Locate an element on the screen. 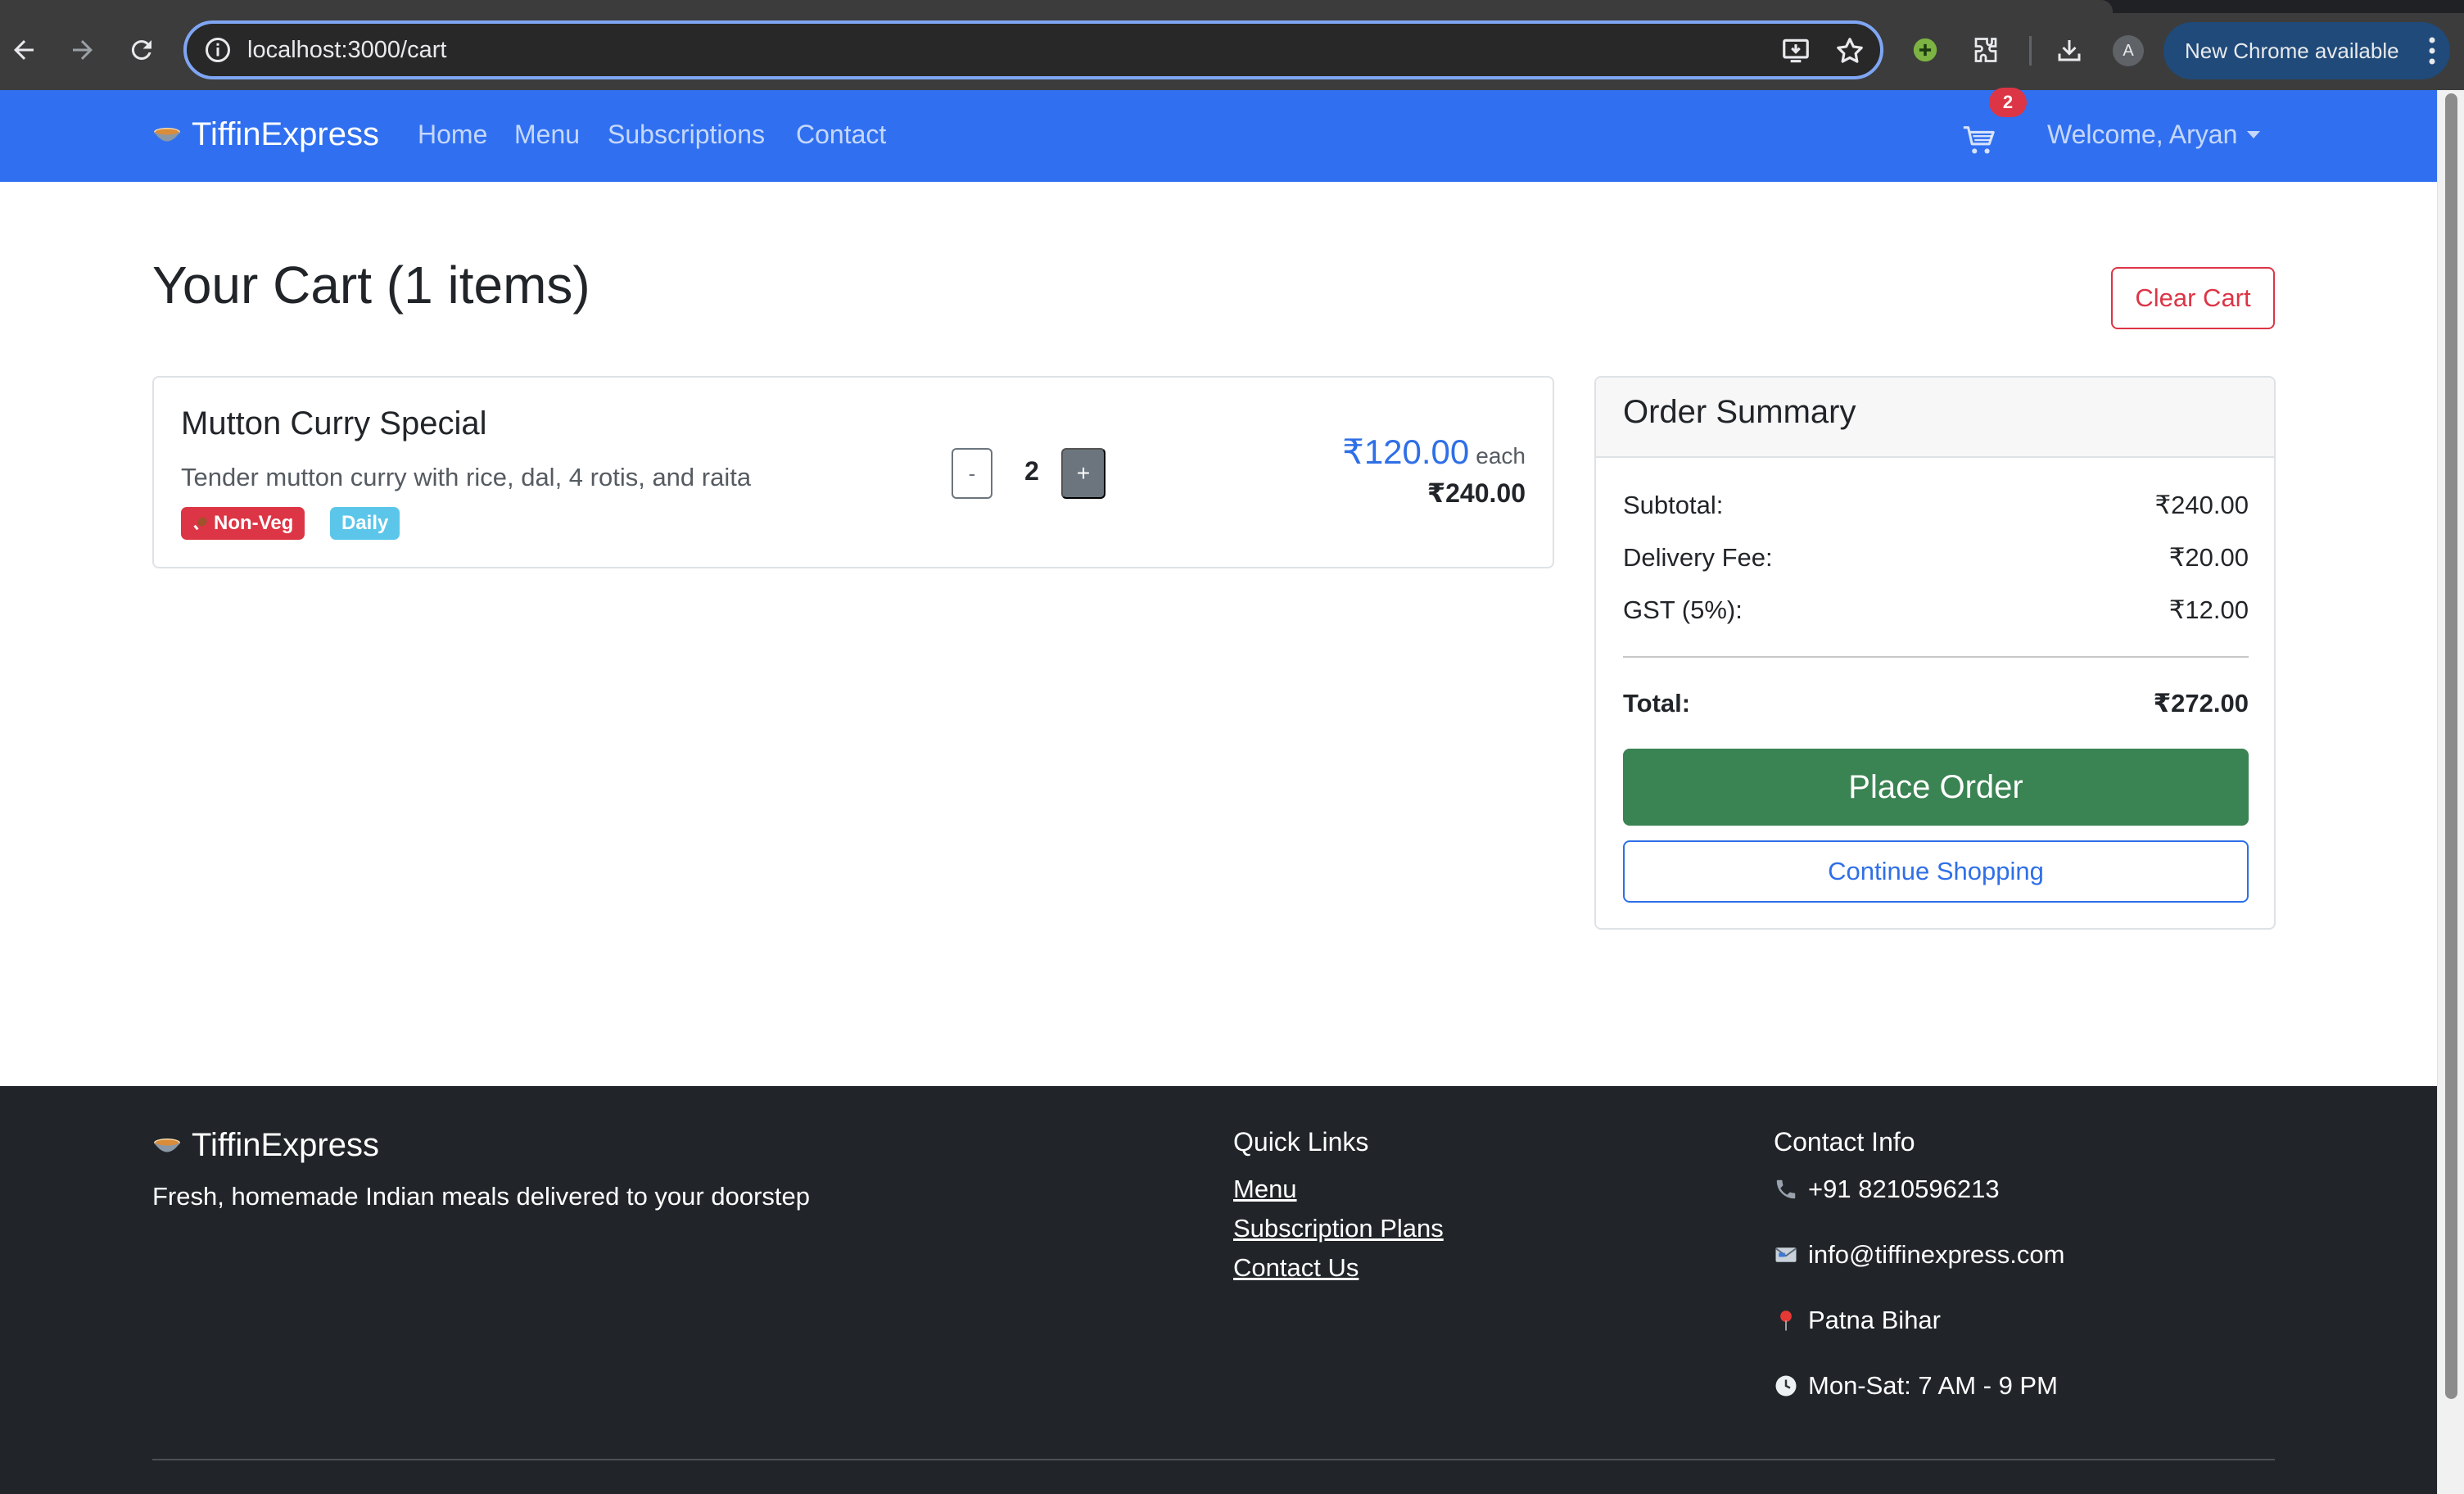 Image resolution: width=2464 pixels, height=1494 pixels. reload-icon is located at coordinates (141, 50).